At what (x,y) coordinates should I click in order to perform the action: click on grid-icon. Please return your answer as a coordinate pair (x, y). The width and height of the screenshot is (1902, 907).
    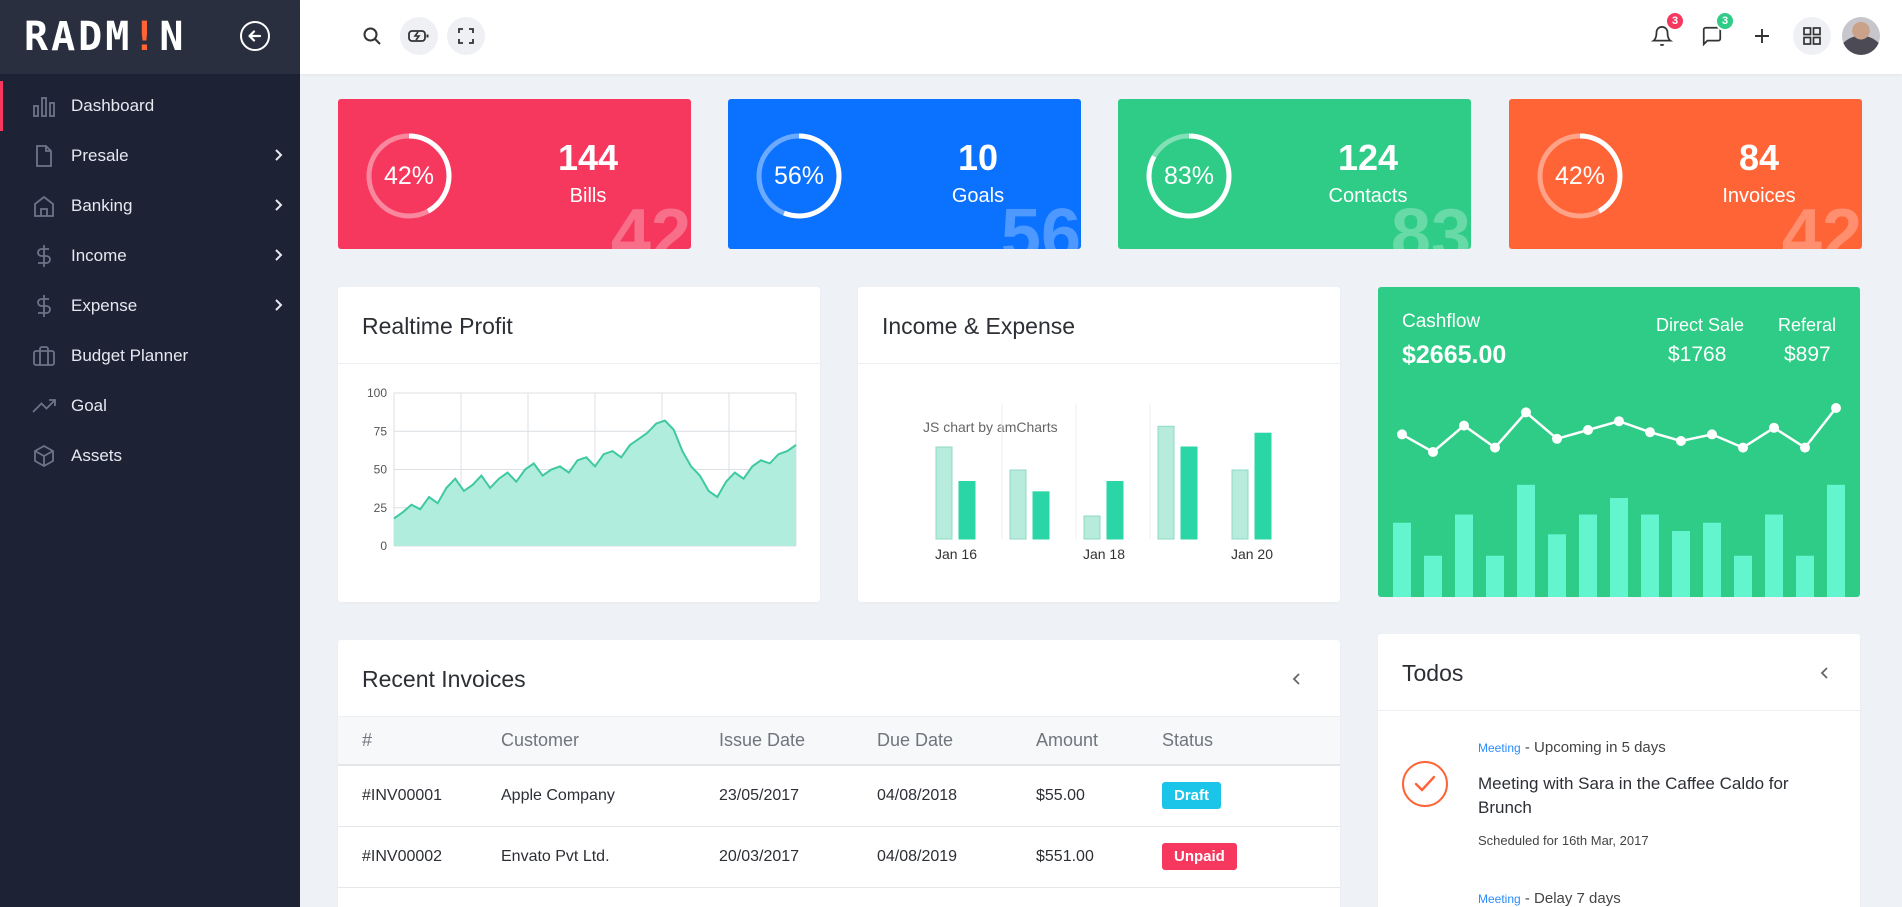
    Looking at the image, I should click on (1812, 36).